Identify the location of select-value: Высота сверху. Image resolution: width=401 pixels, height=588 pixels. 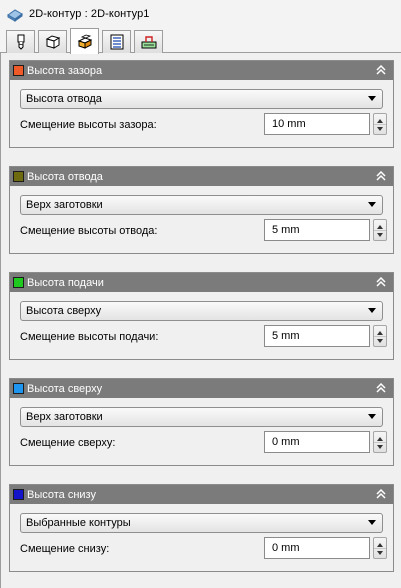
(64, 311).